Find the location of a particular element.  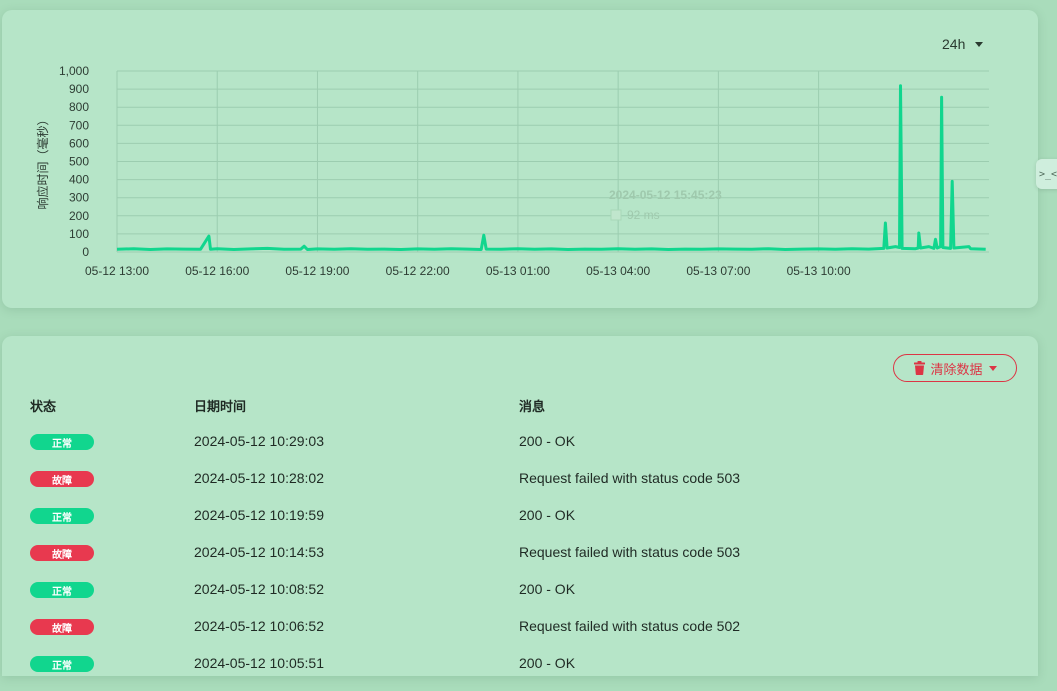

date-cell: 2024-05-12 10:08:52 is located at coordinates (259, 589).